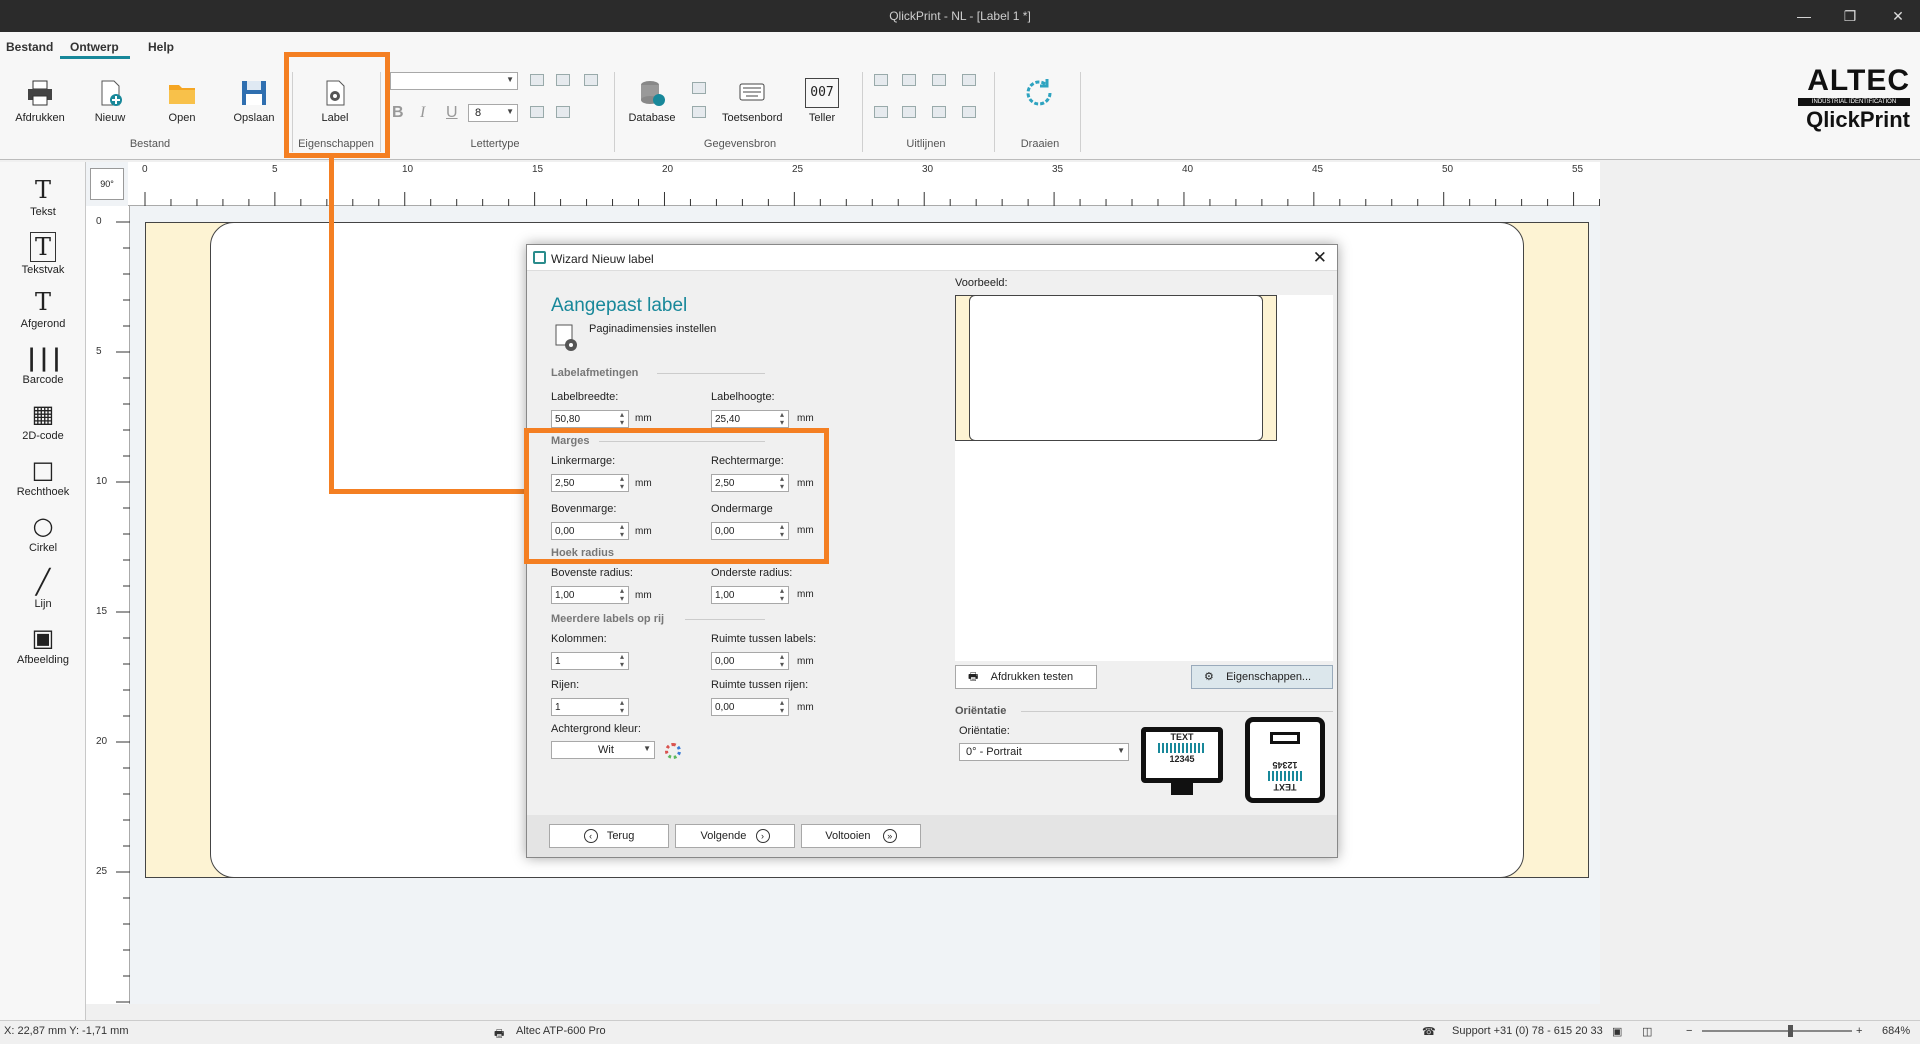 This screenshot has width=1920, height=1044. Describe the element at coordinates (750, 661) in the screenshot. I see `ruimte-labels-input: 0,00` at that location.